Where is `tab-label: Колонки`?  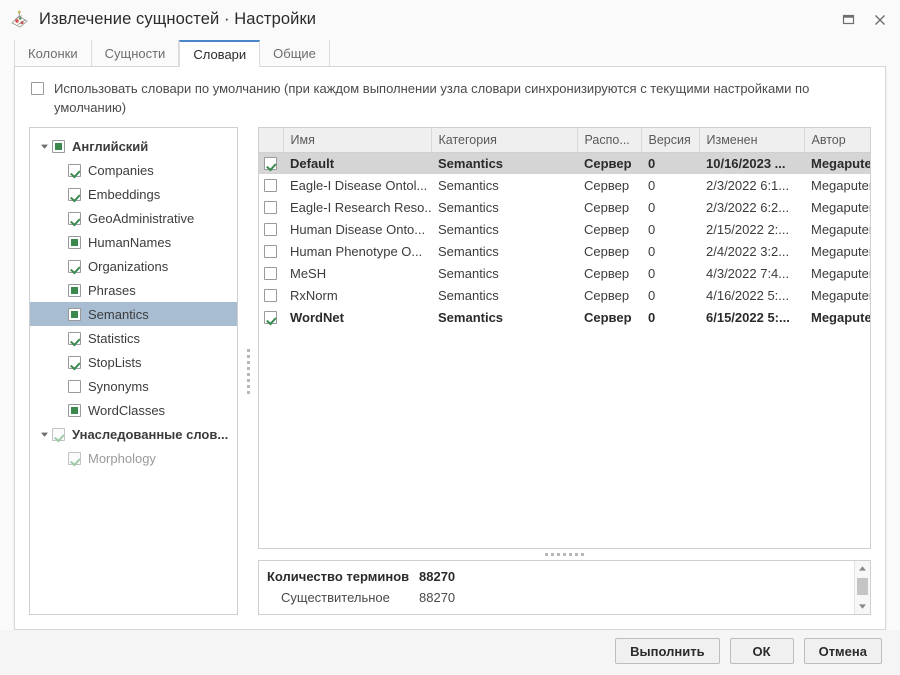 tab-label: Колонки is located at coordinates (53, 53).